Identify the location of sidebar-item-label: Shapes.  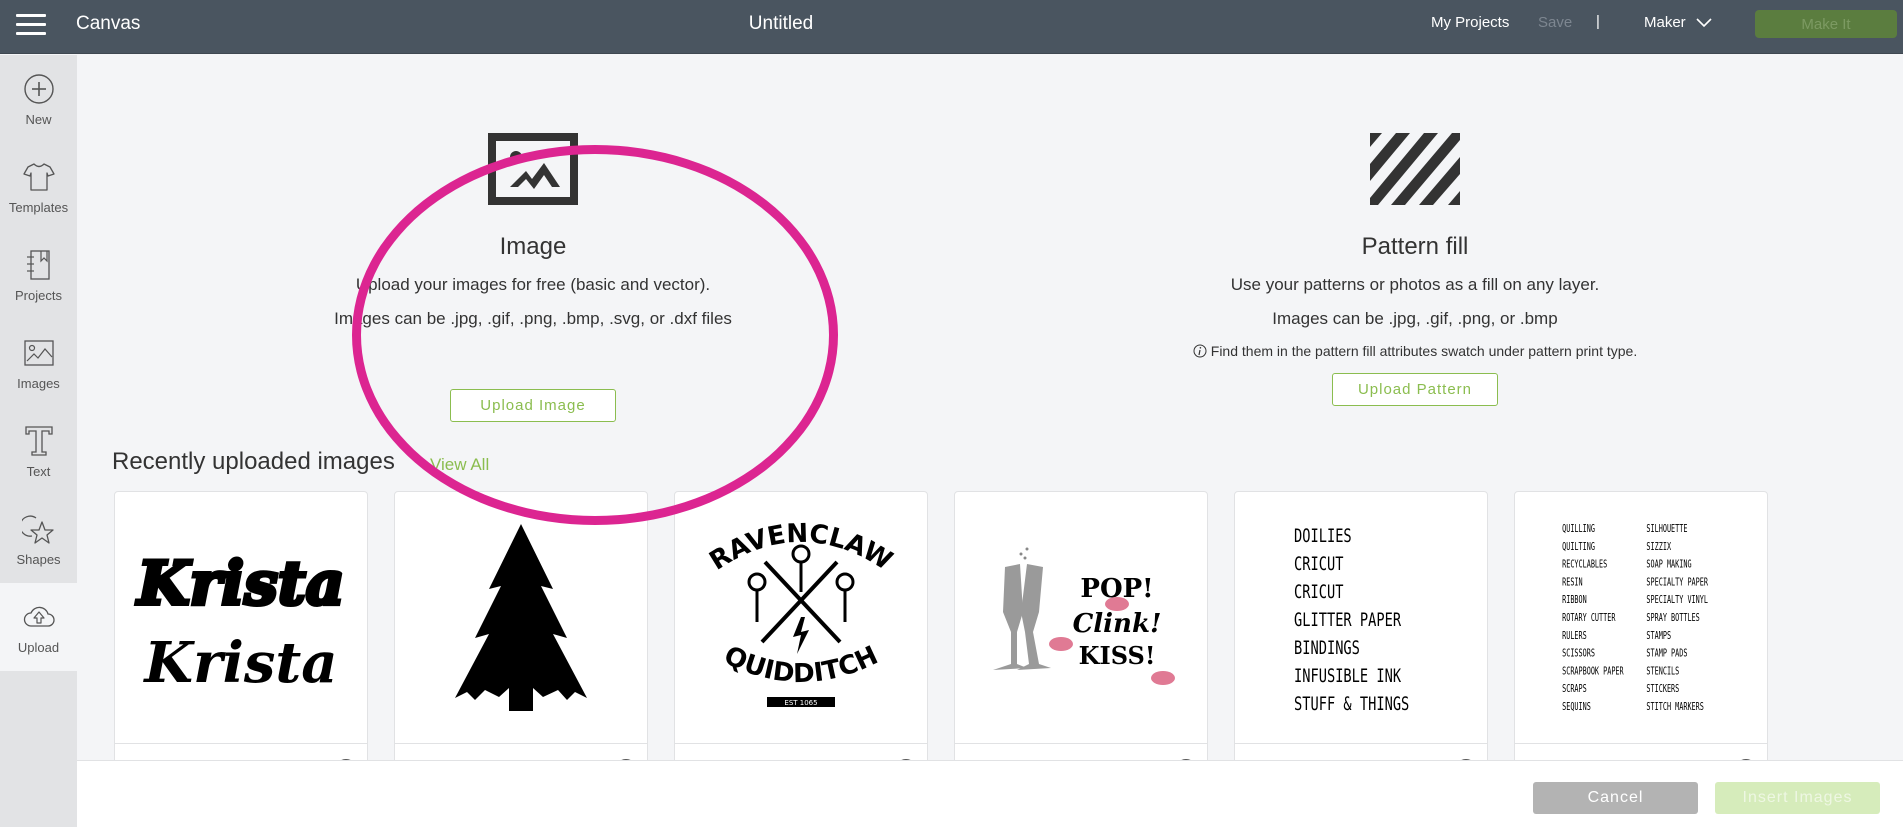
(38, 559).